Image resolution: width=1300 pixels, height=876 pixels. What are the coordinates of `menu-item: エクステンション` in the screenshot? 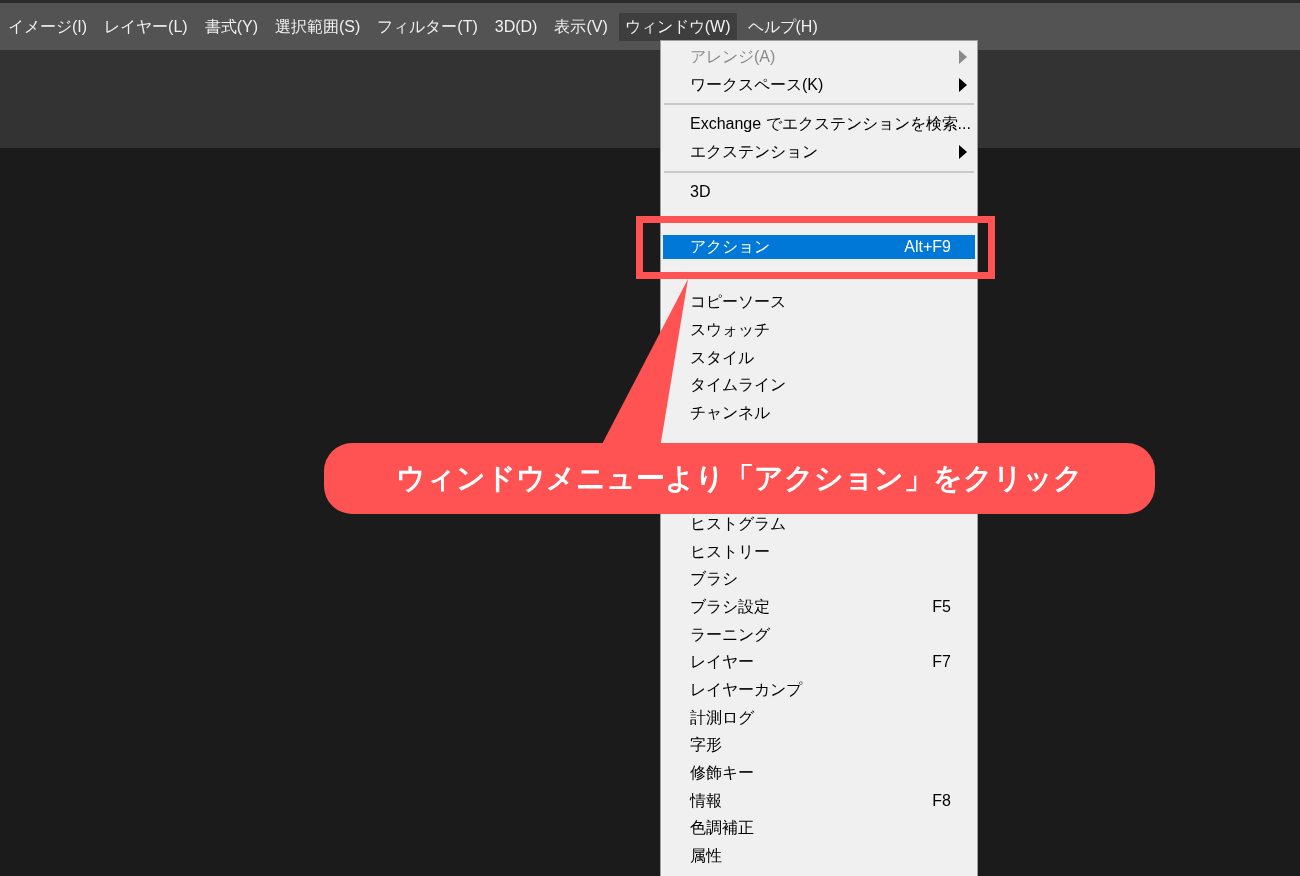 It's located at (819, 151).